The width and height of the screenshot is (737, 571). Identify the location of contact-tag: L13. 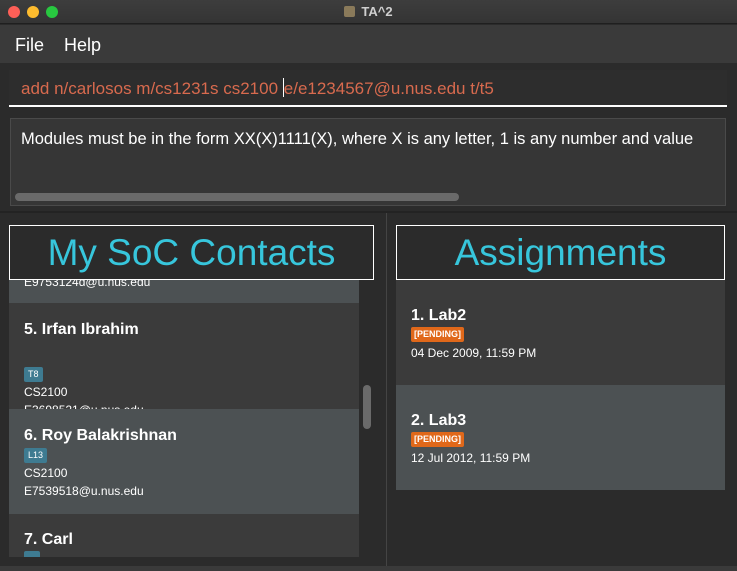
(36, 455).